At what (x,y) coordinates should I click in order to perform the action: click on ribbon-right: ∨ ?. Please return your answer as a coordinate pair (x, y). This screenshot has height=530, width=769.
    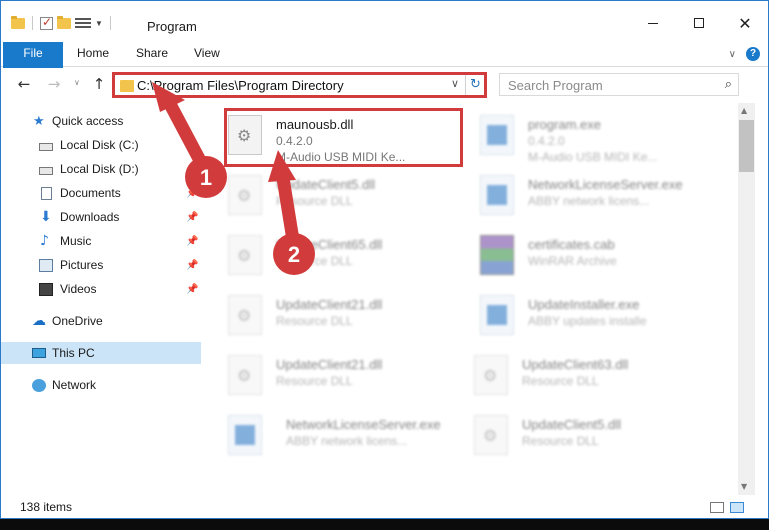
    Looking at the image, I should click on (744, 54).